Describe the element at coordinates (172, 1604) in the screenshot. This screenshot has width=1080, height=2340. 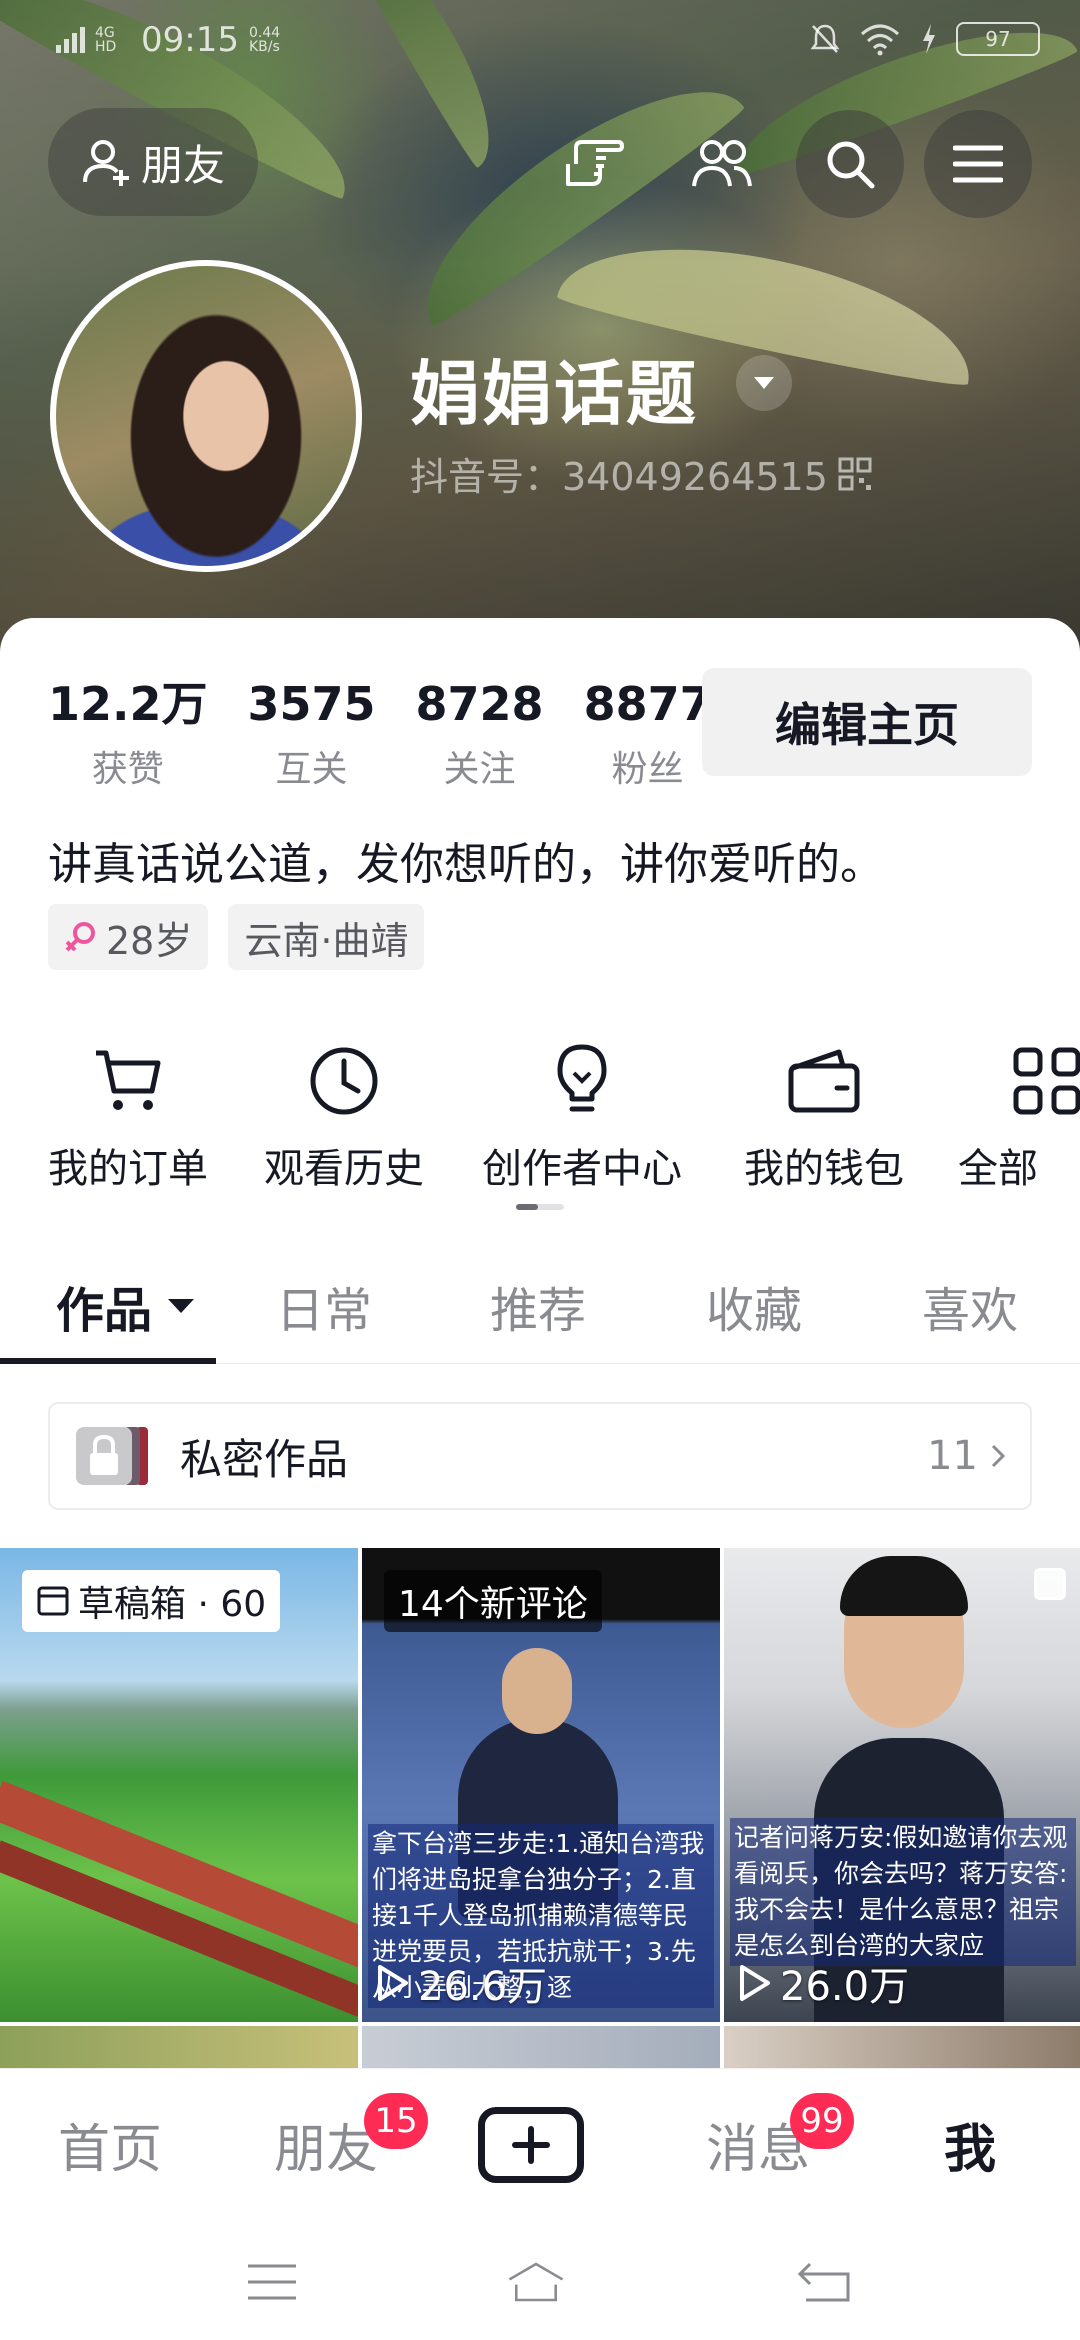
I see `drafts-badge-text: 草稿箱 · 60` at that location.